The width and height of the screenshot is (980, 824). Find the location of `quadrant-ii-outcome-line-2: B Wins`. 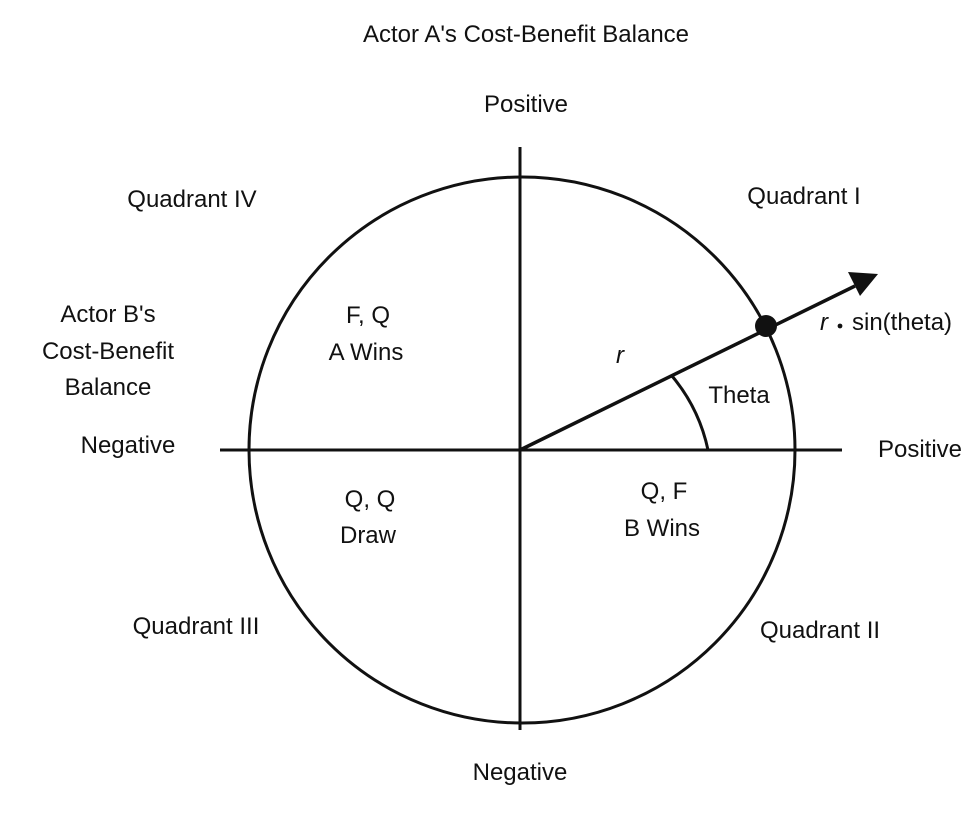

quadrant-ii-outcome-line-2: B Wins is located at coordinates (662, 528).